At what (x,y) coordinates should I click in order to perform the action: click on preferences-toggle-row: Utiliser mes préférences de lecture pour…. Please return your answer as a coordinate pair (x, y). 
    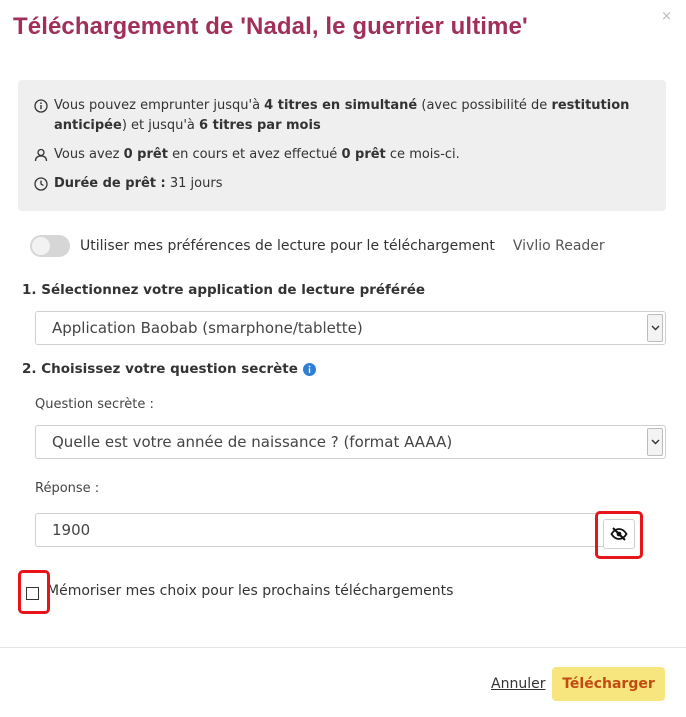
    Looking at the image, I should click on (317, 246).